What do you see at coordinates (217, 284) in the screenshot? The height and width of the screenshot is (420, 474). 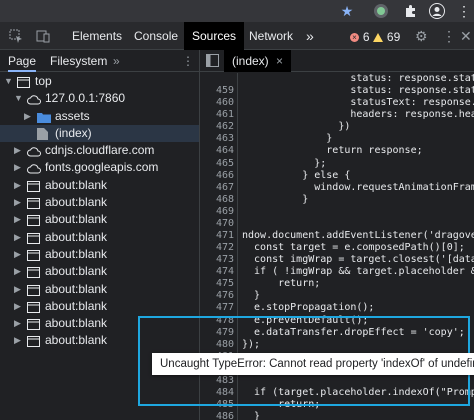 I see `line-number: 475` at bounding box center [217, 284].